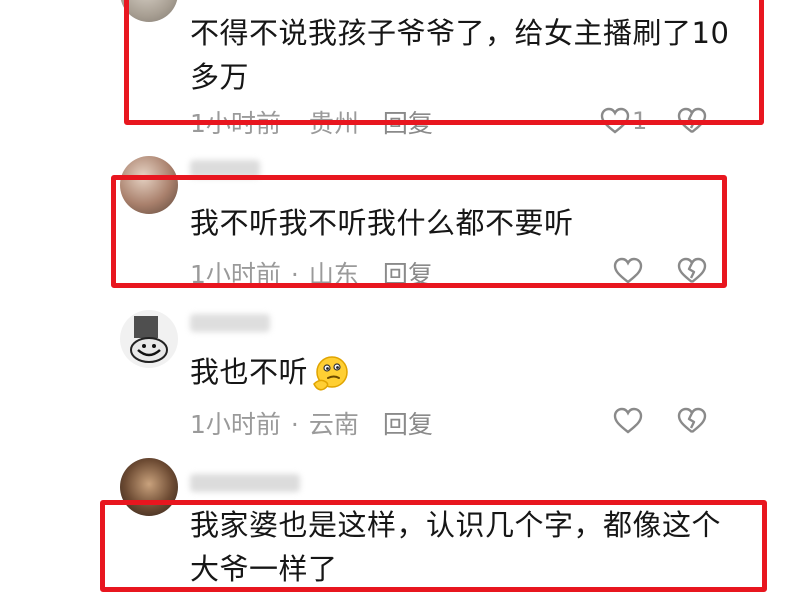 This screenshot has width=806, height=599. I want to click on comment-location: 贵州, so click(333, 123).